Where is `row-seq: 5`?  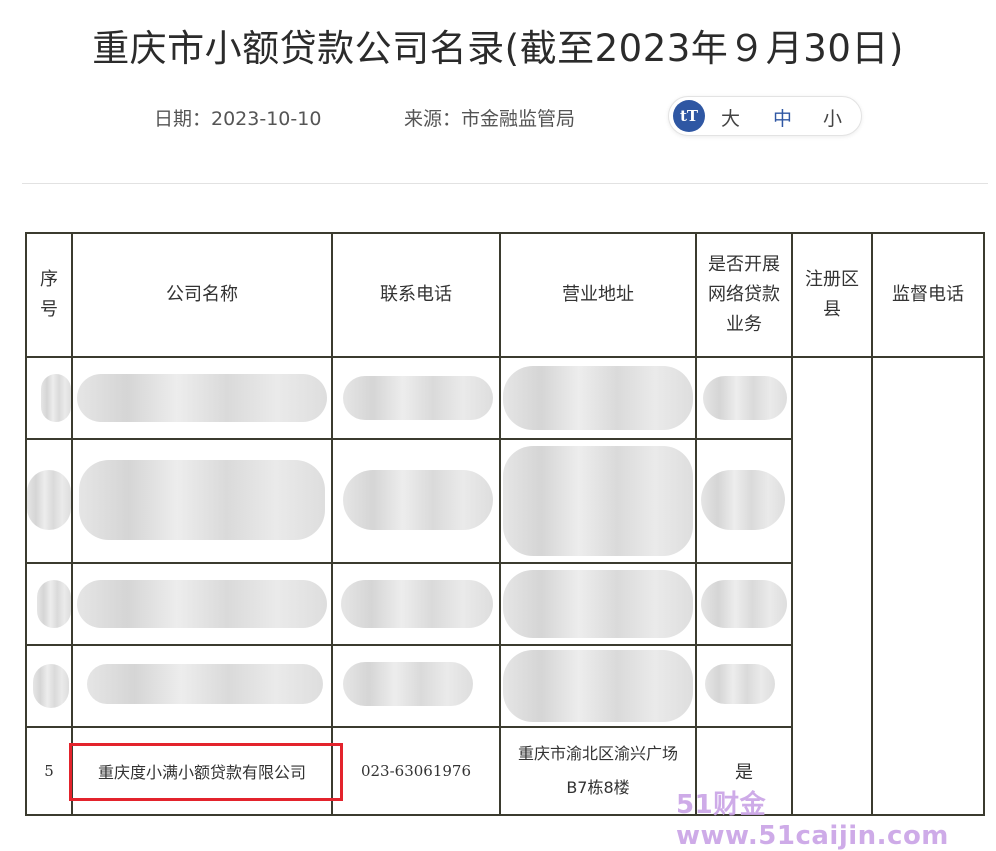 row-seq: 5 is located at coordinates (49, 771).